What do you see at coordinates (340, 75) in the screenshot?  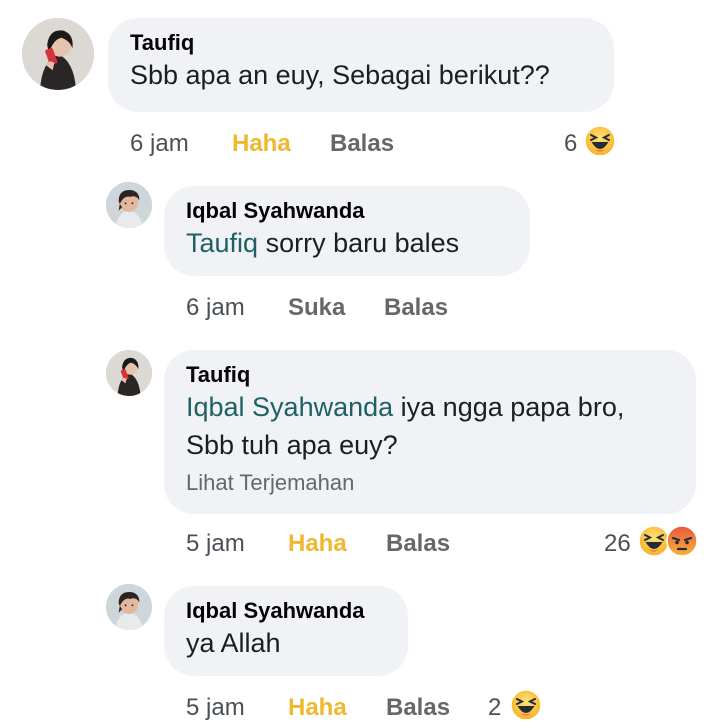 I see `comment-text: Sbb apa an euy, Sebagai berikut??` at bounding box center [340, 75].